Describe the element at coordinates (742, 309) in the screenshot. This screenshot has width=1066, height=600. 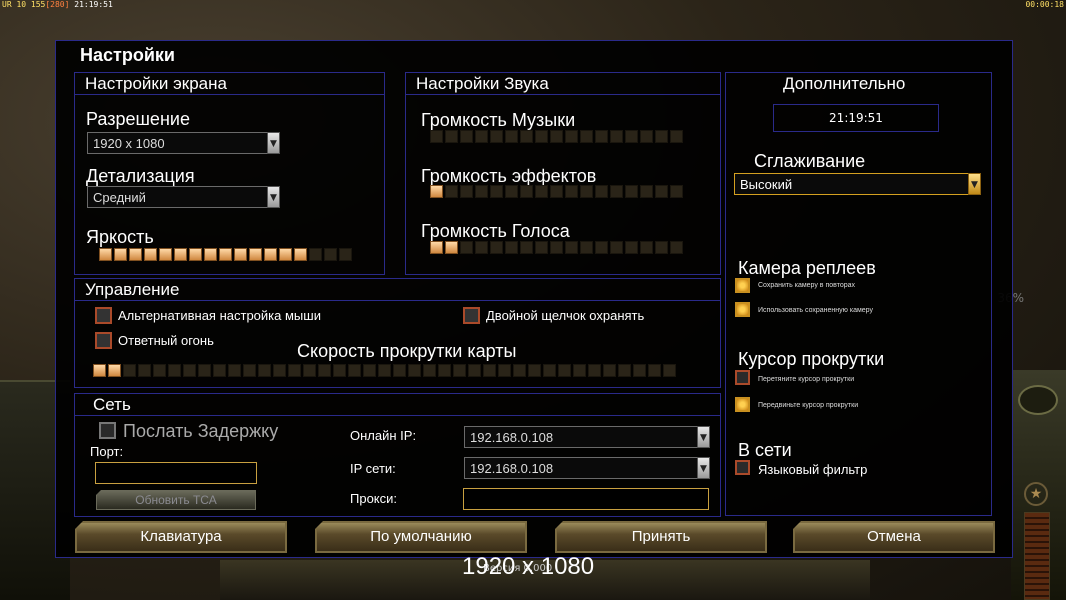
I see `use-saved-camera-checkbox` at that location.